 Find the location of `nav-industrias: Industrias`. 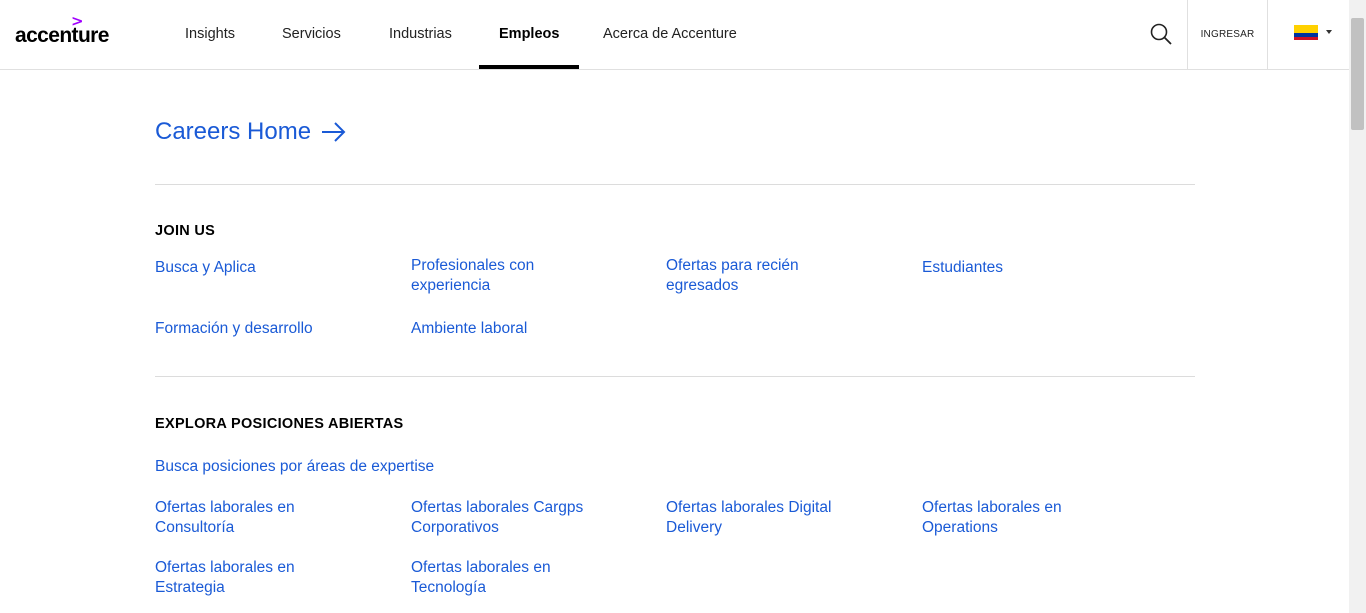

nav-industrias: Industrias is located at coordinates (420, 34).